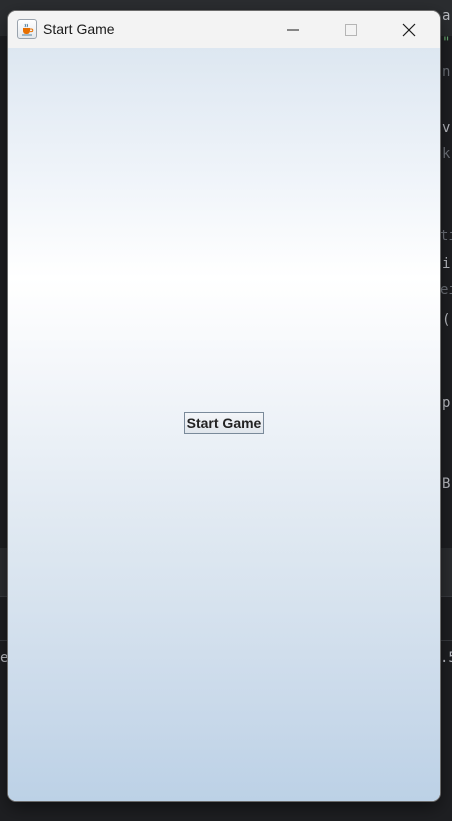 This screenshot has height=821, width=452. I want to click on maximize-button, so click(351, 29).